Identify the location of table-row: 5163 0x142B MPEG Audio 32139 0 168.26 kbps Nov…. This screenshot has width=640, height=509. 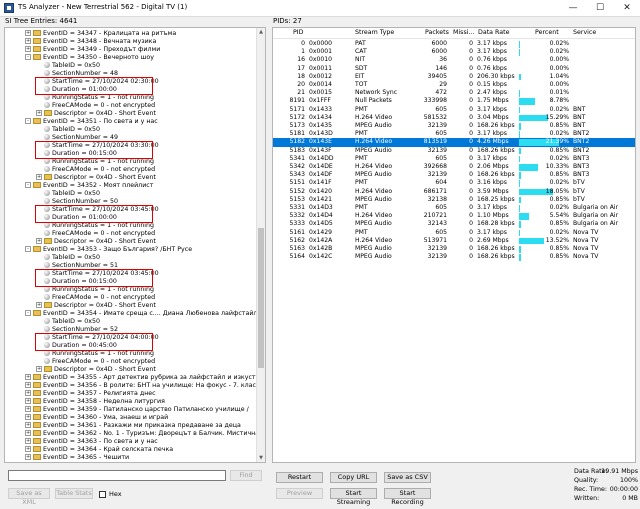
(454, 249).